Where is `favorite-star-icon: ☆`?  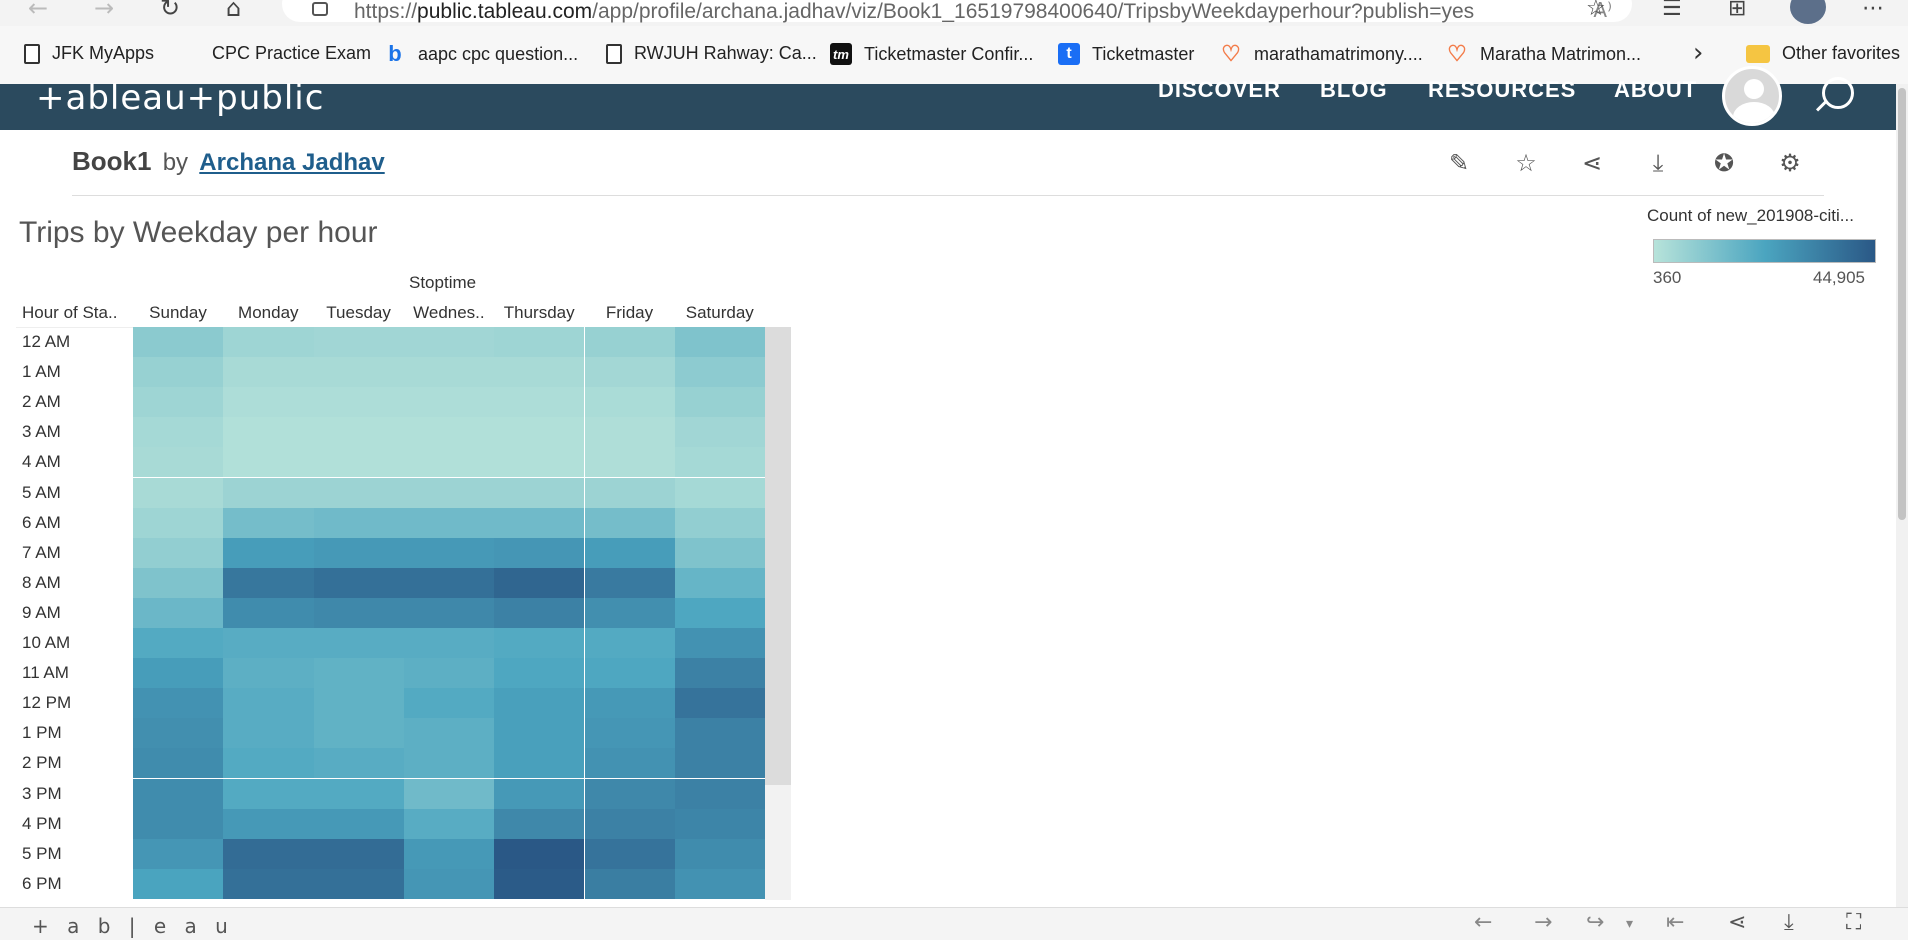
favorite-star-icon: ☆ is located at coordinates (1526, 163).